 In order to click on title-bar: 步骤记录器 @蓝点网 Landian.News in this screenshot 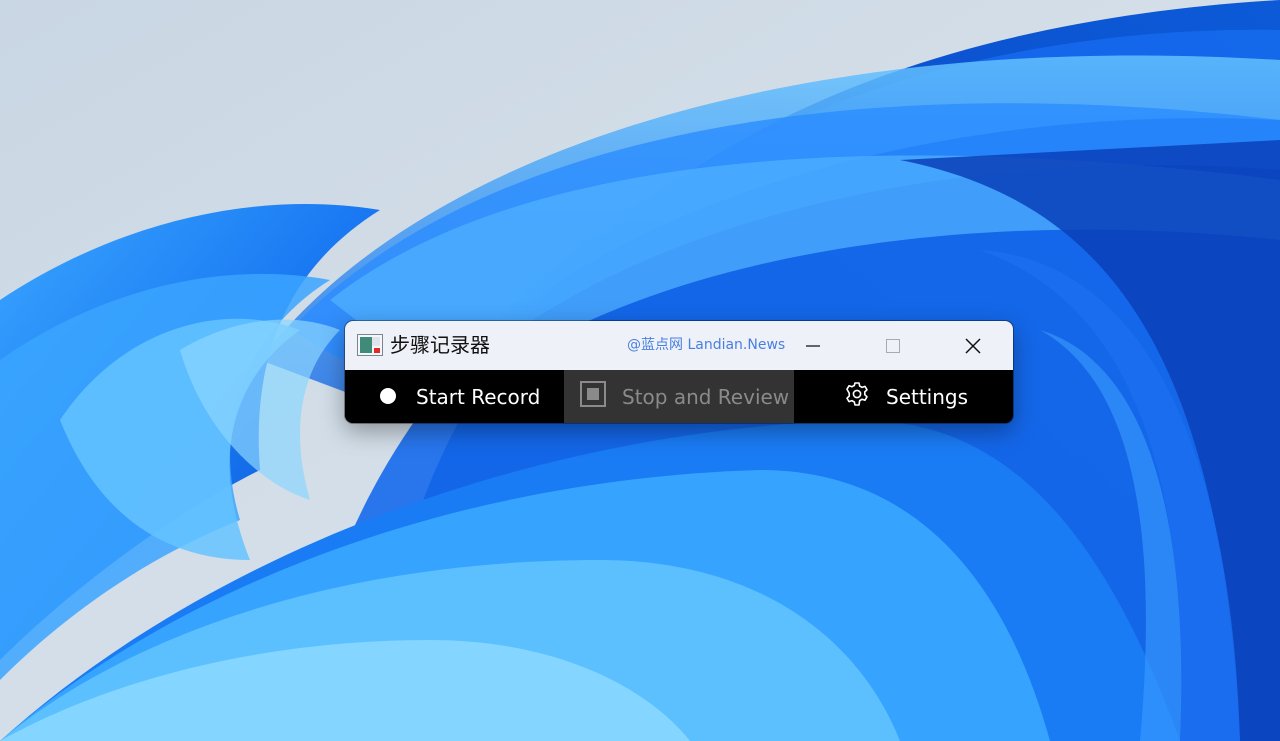, I will do `click(679, 345)`.